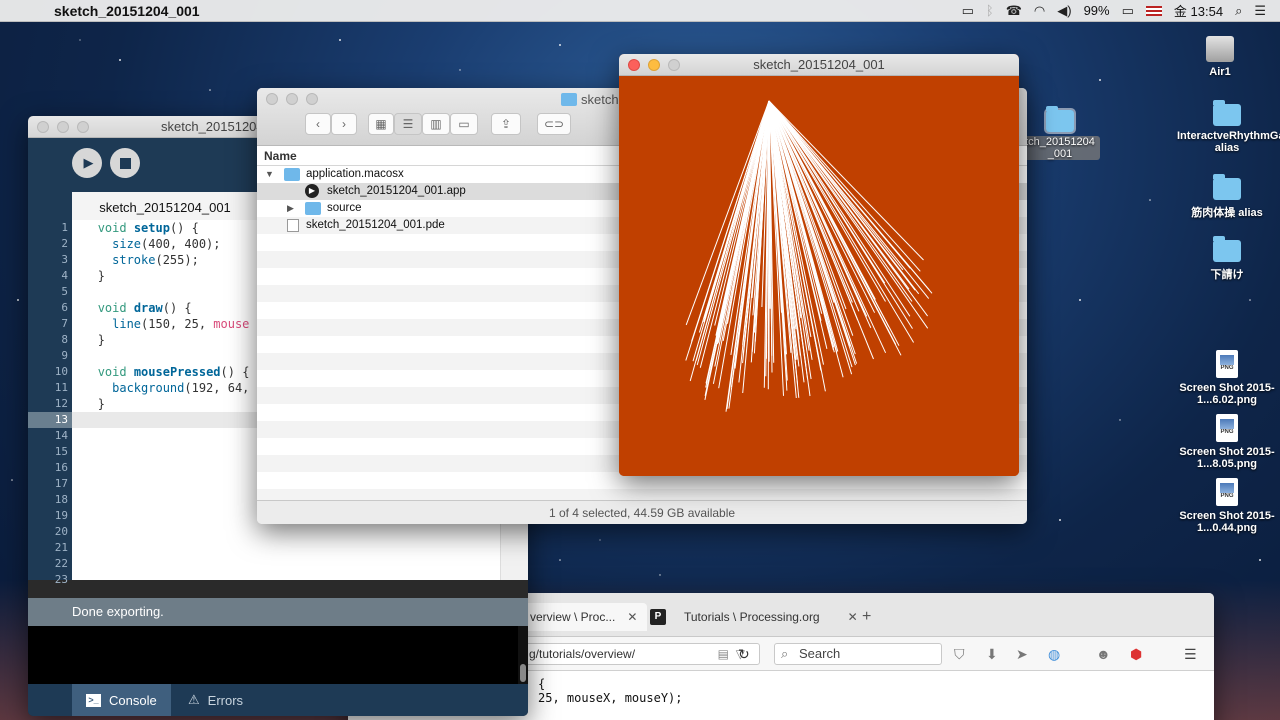  Describe the element at coordinates (1039, 11) in the screenshot. I see `wifi-icon: ◠` at that location.